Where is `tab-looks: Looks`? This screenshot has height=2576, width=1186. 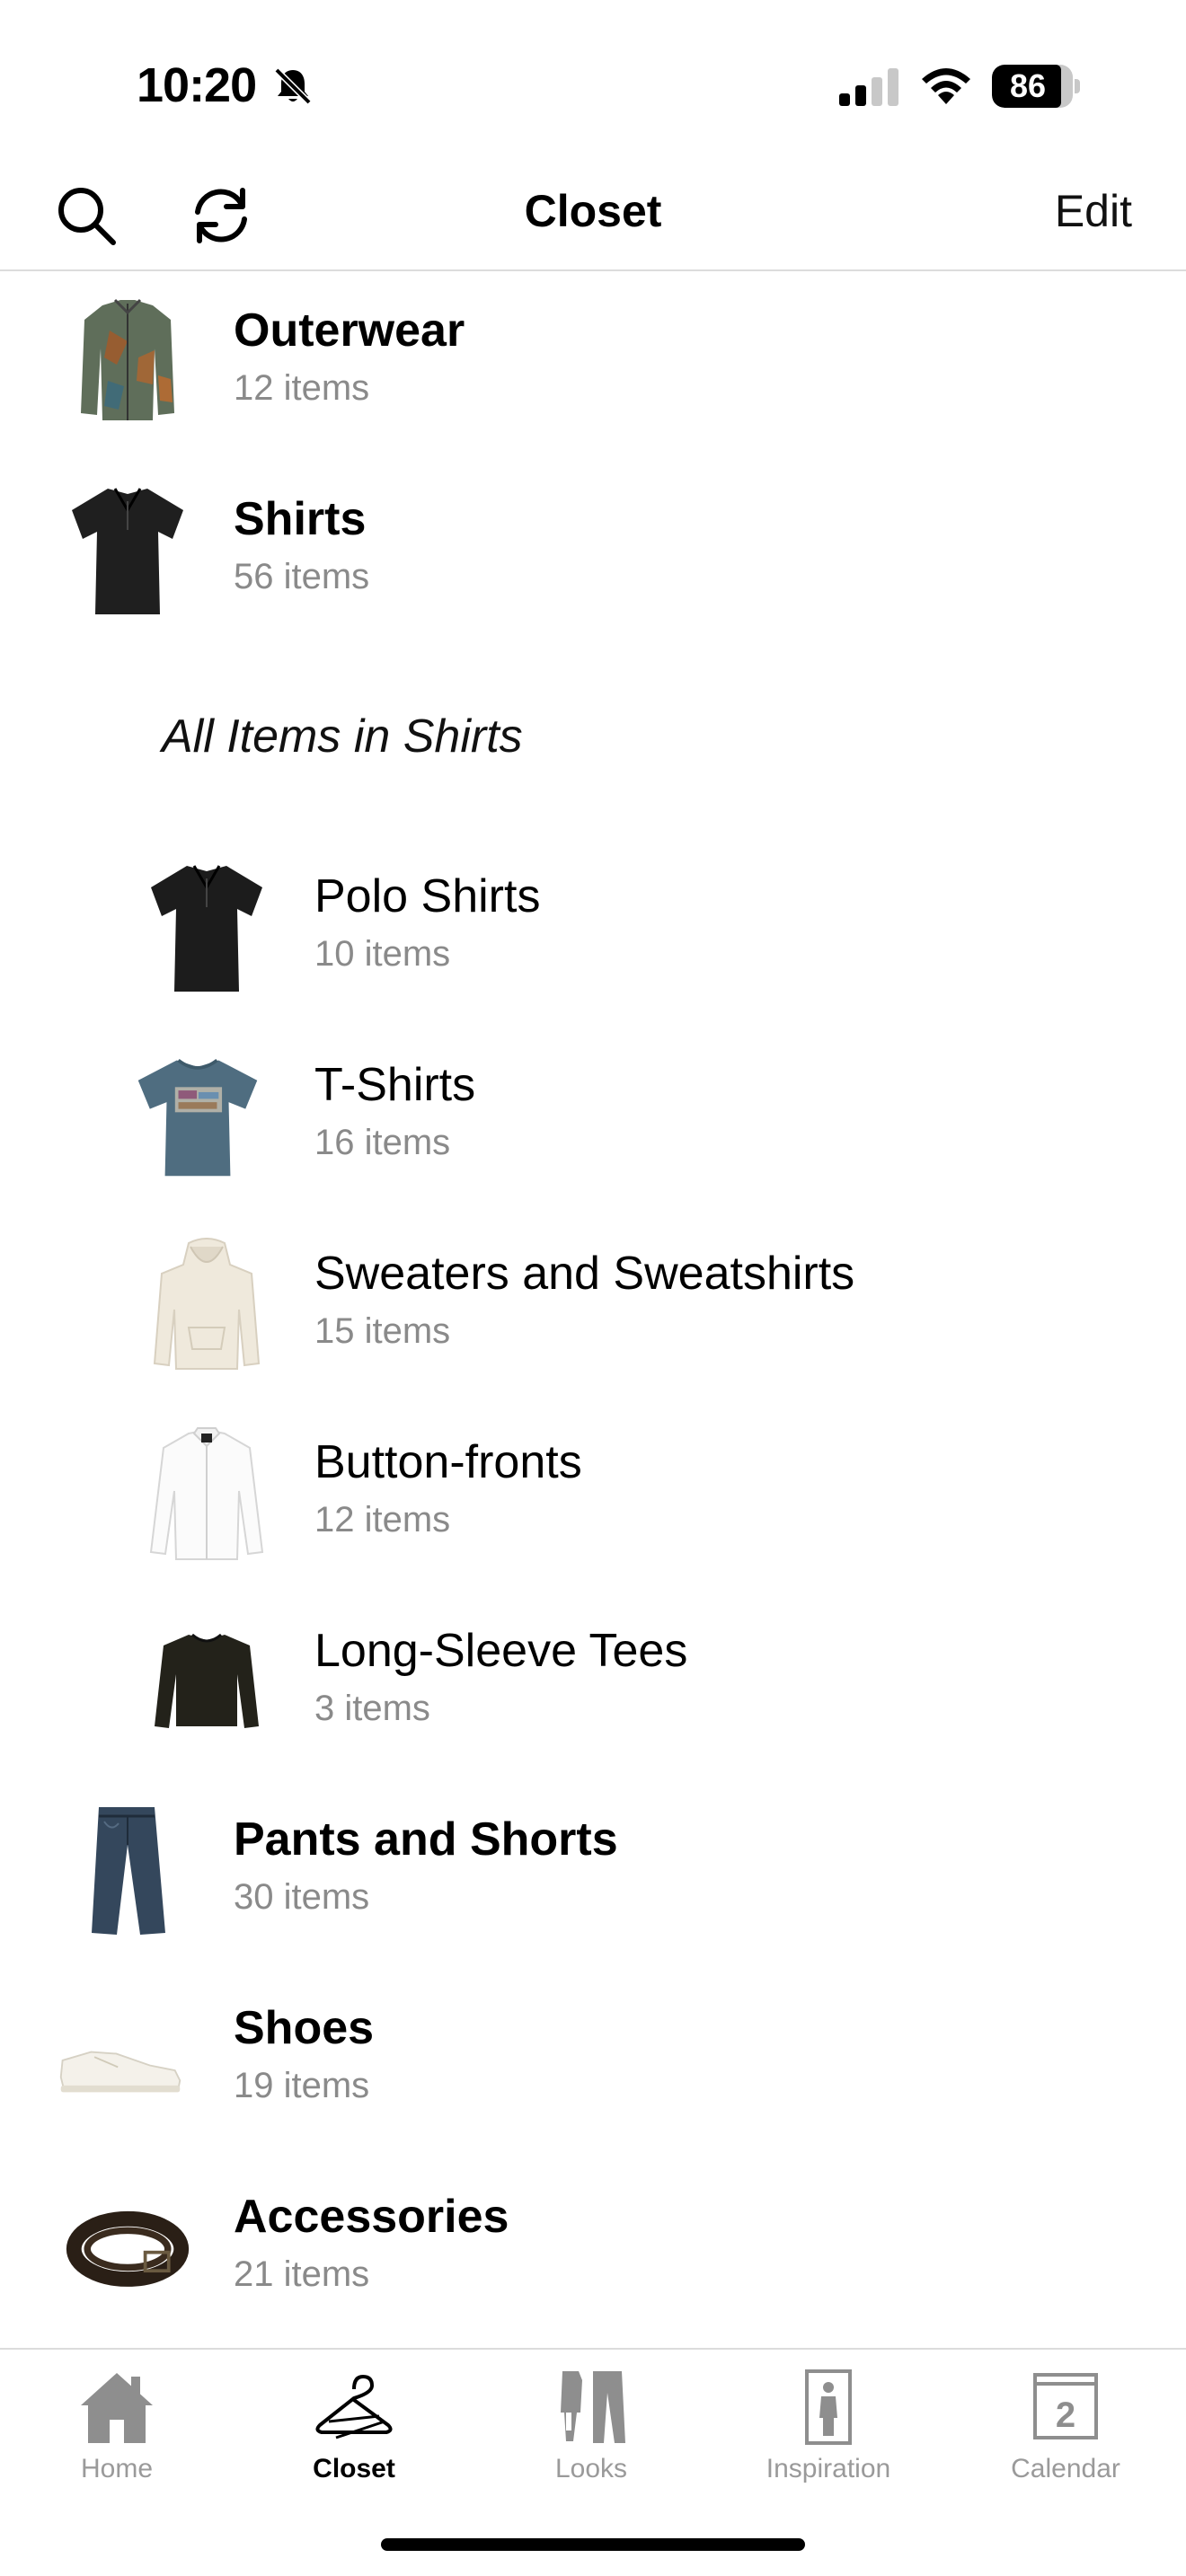 tab-looks: Looks is located at coordinates (591, 2424).